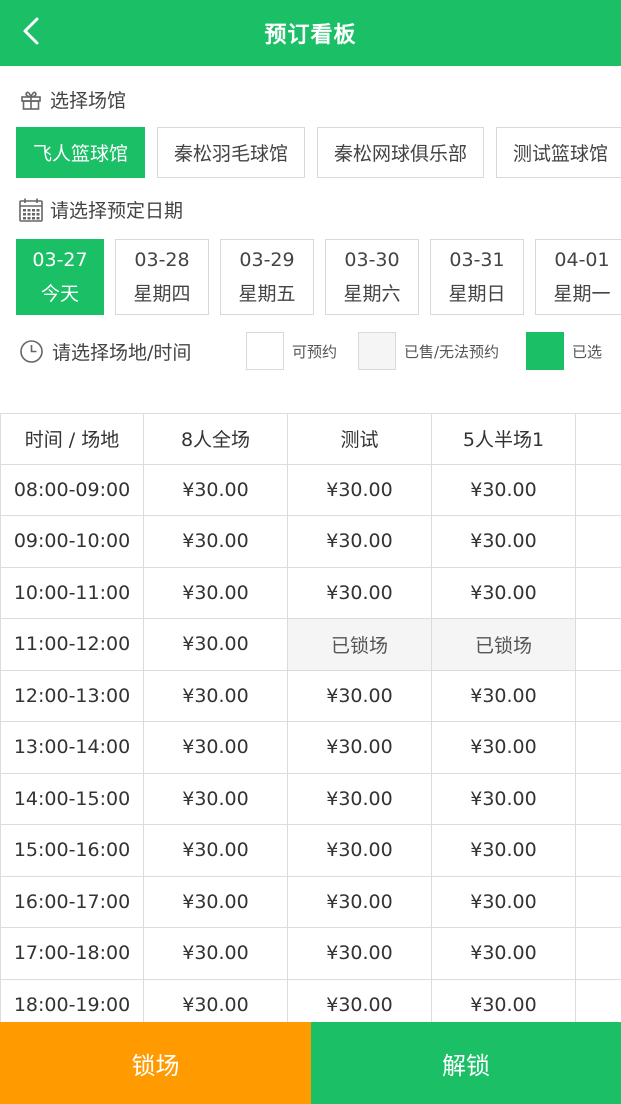  What do you see at coordinates (231, 152) in the screenshot?
I see `venue-tab: 秦松羽毛球馆` at bounding box center [231, 152].